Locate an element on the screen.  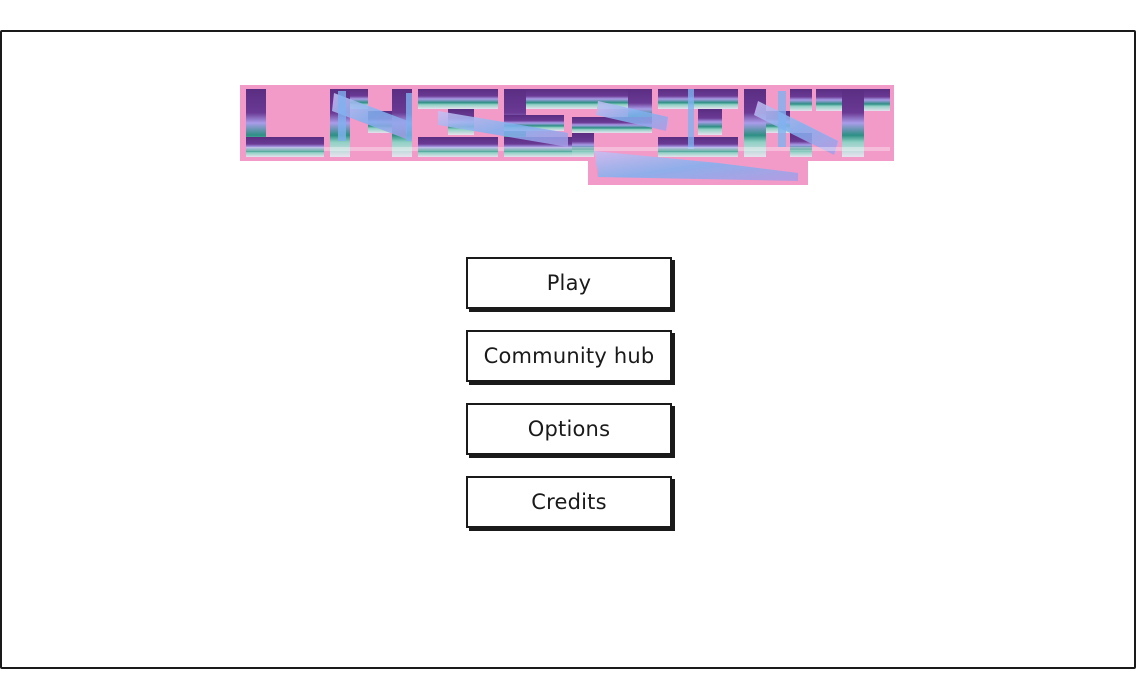
community-hub-button-label: Community hub is located at coordinates (569, 356).